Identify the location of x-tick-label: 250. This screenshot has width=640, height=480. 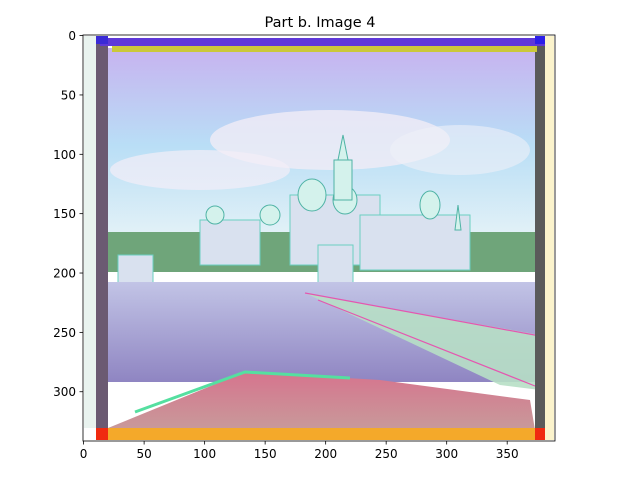
(386, 454).